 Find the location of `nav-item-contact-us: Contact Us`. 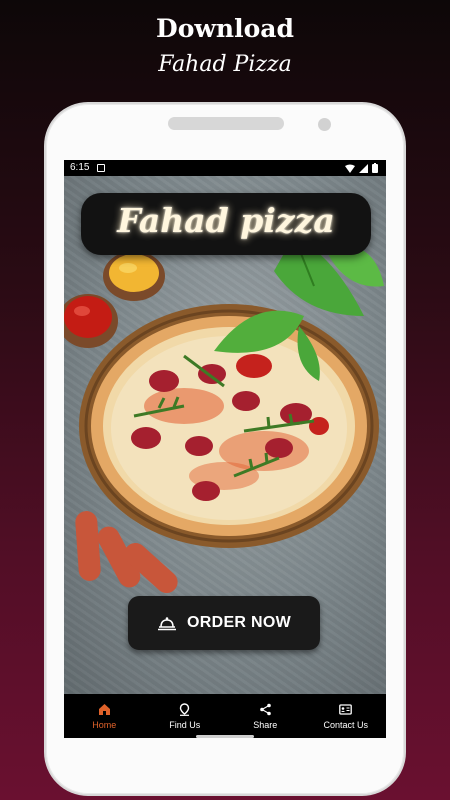

nav-item-contact-us: Contact Us is located at coordinates (346, 716).